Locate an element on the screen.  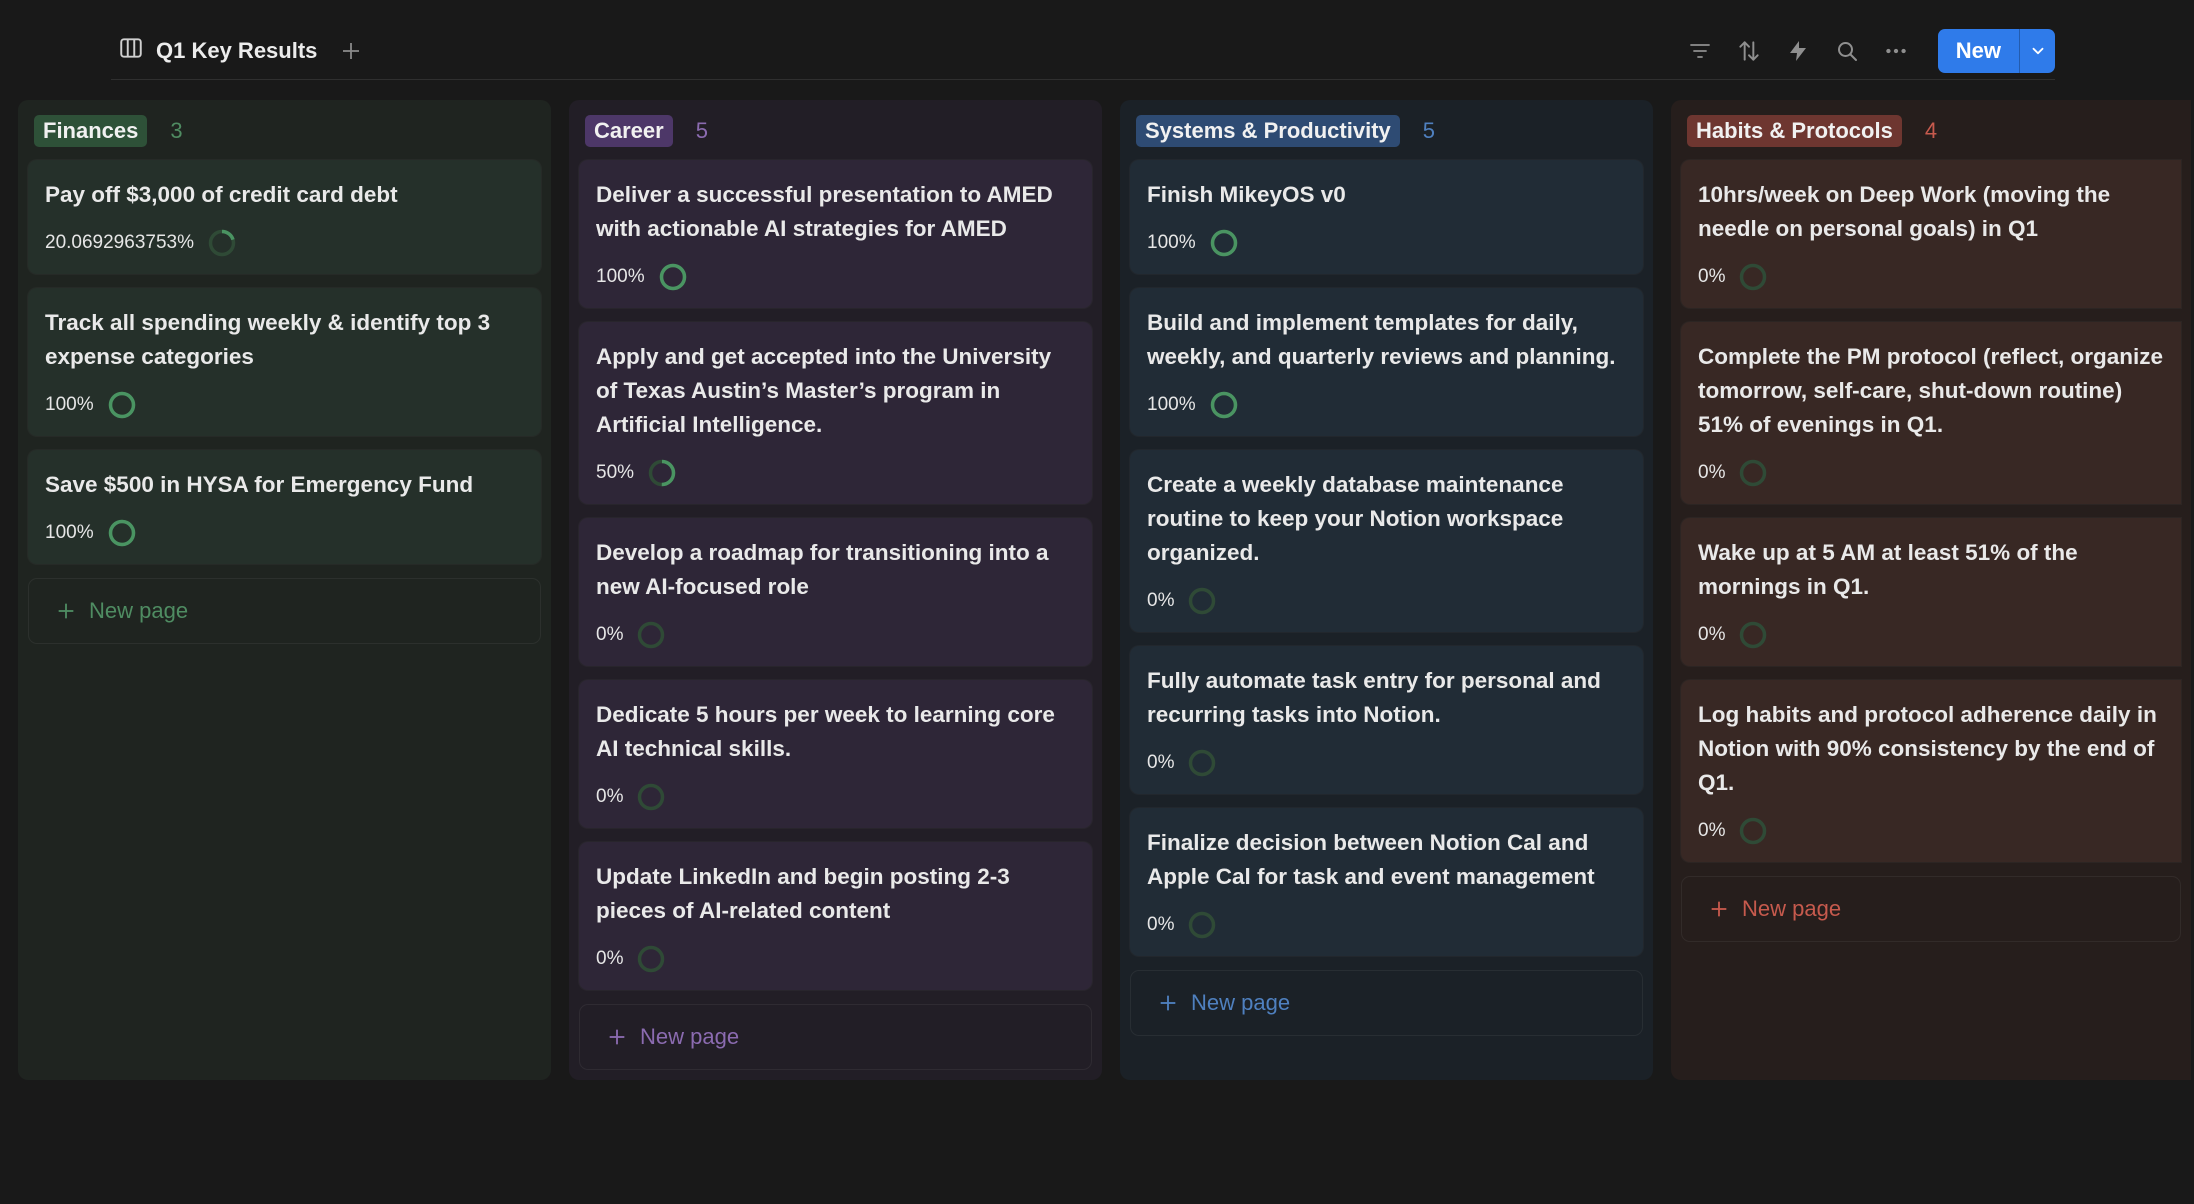
sort-icon is located at coordinates (1749, 51).